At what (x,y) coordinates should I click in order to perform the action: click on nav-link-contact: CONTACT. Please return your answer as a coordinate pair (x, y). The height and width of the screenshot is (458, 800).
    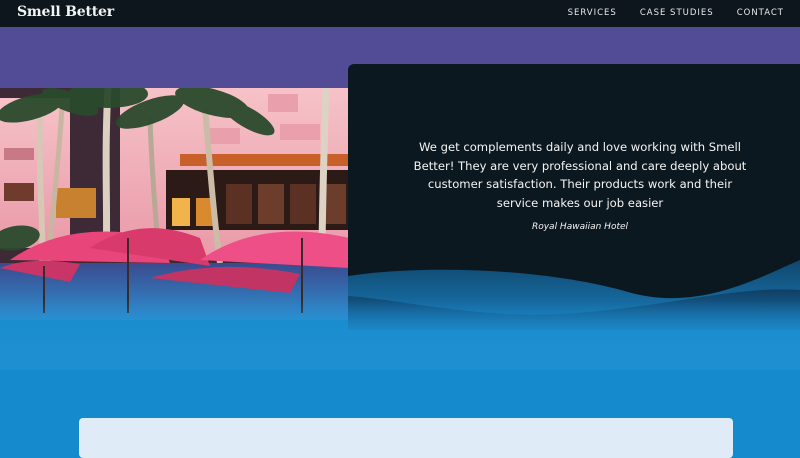
    Looking at the image, I should click on (760, 13).